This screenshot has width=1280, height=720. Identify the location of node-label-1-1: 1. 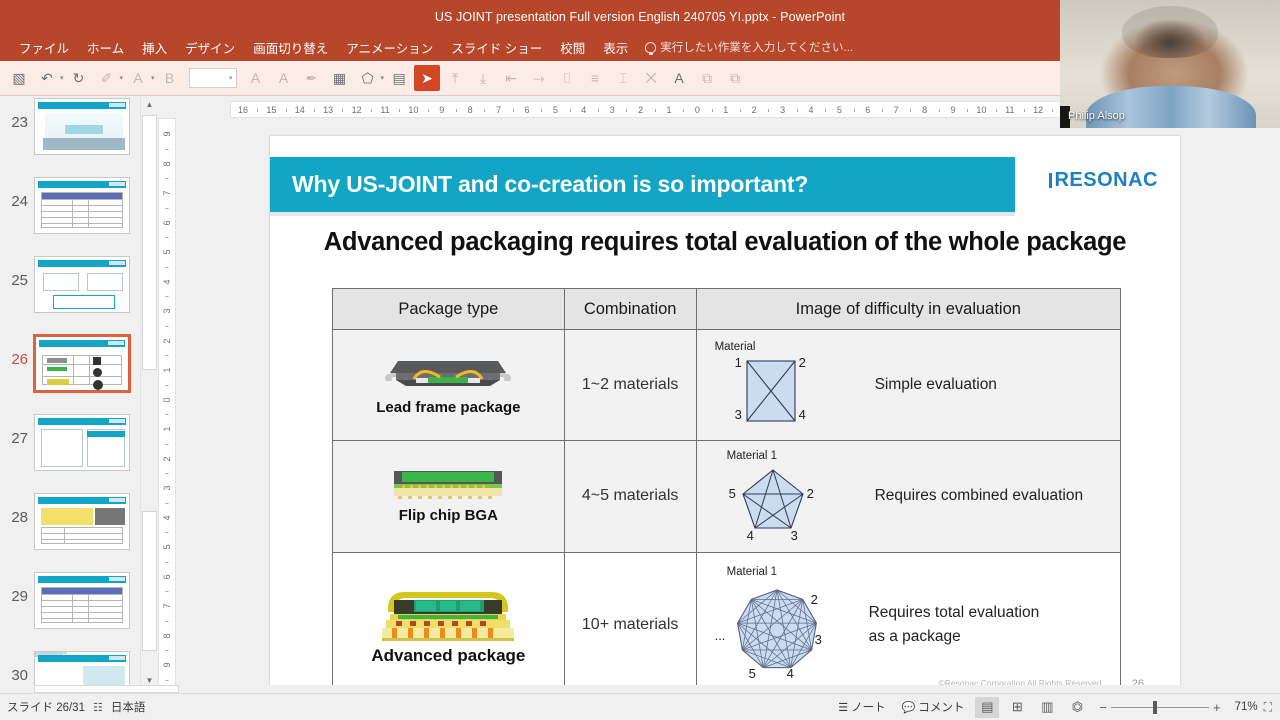
(738, 363).